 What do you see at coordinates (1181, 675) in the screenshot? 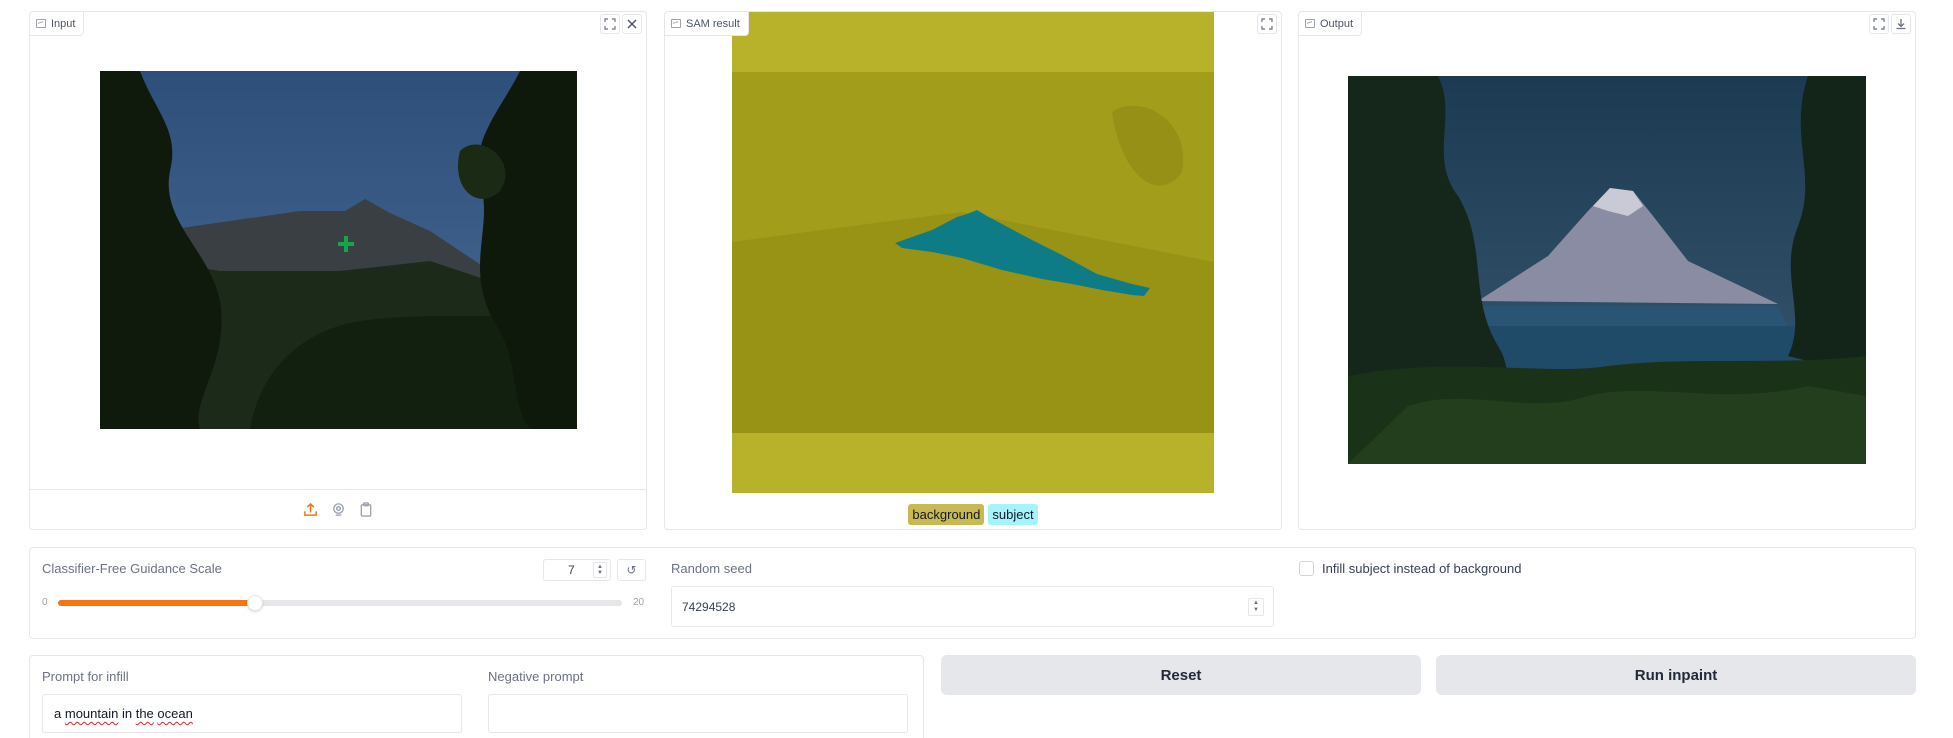
I see `reset-button: Reset` at bounding box center [1181, 675].